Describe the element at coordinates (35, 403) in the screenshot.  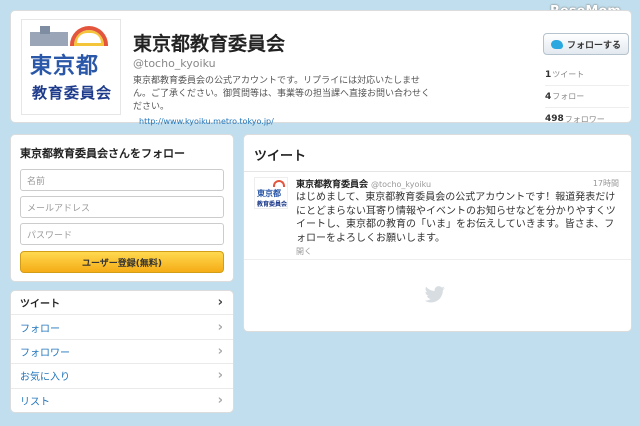
I see `nav-item-label: リスト` at that location.